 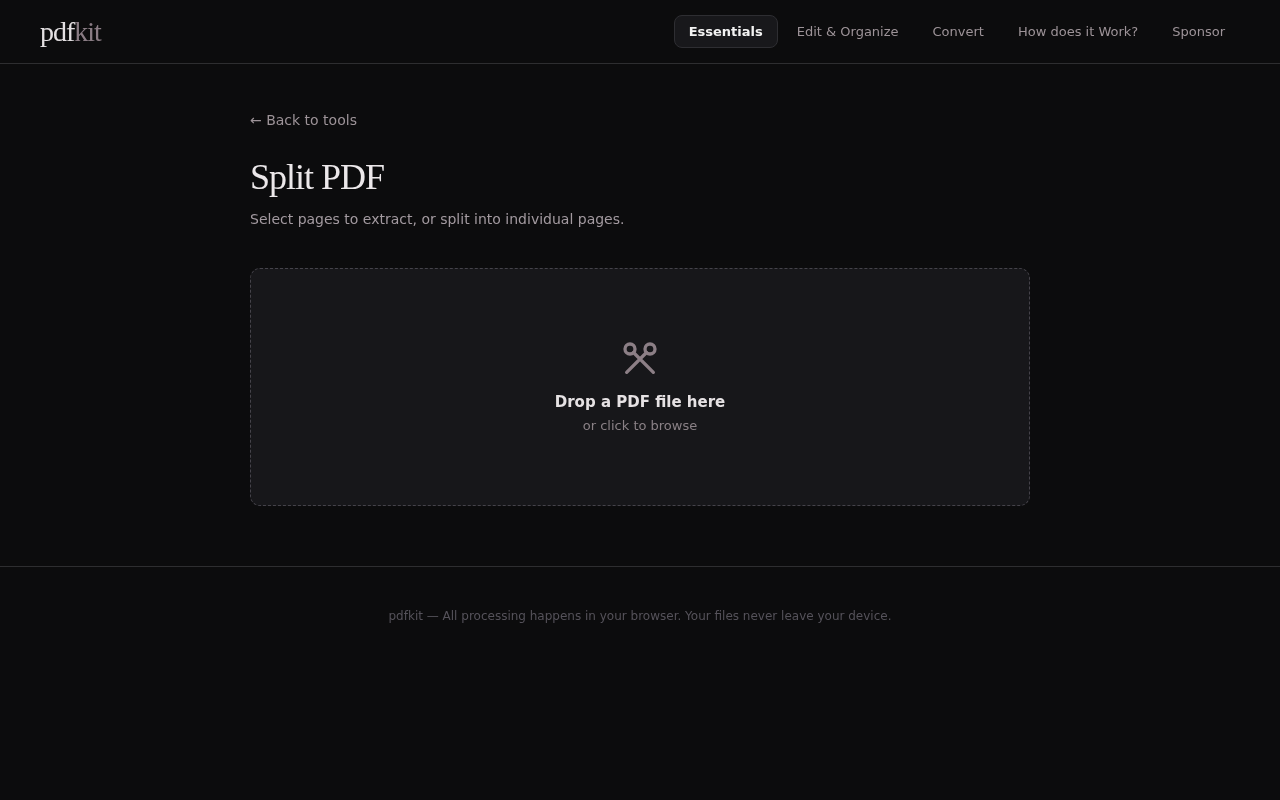 What do you see at coordinates (640, 402) in the screenshot?
I see `dropzone-title: Drop a PDF file here` at bounding box center [640, 402].